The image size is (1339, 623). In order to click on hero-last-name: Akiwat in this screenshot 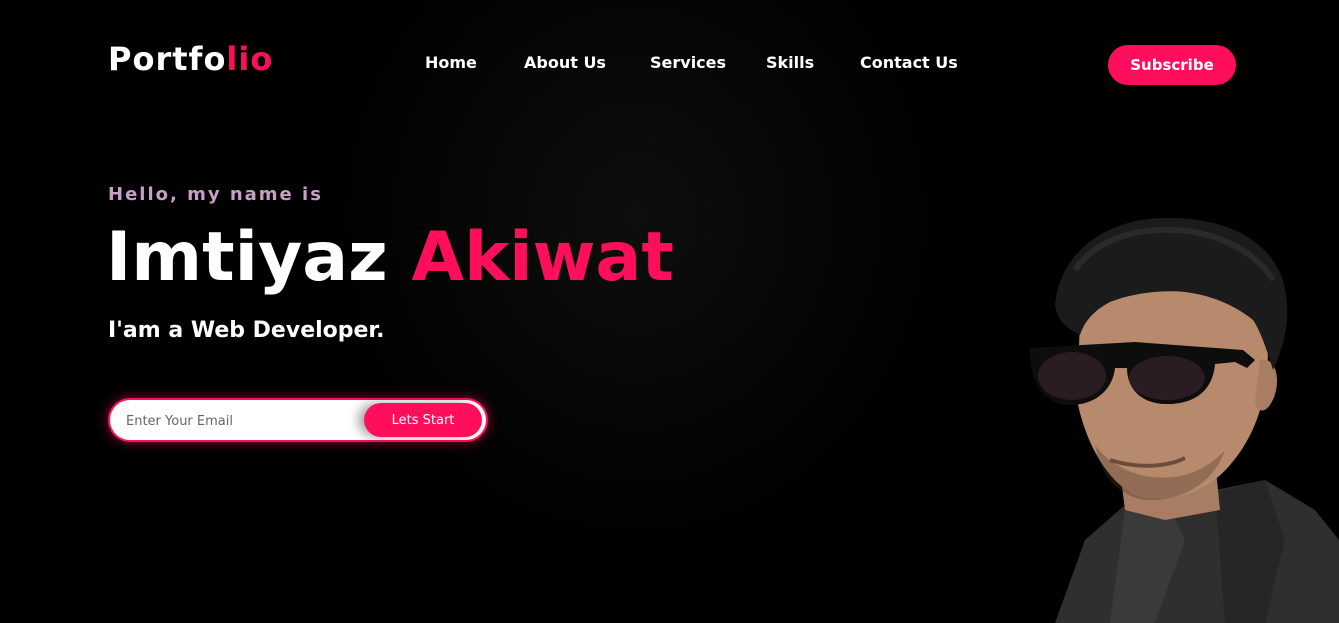, I will do `click(542, 257)`.